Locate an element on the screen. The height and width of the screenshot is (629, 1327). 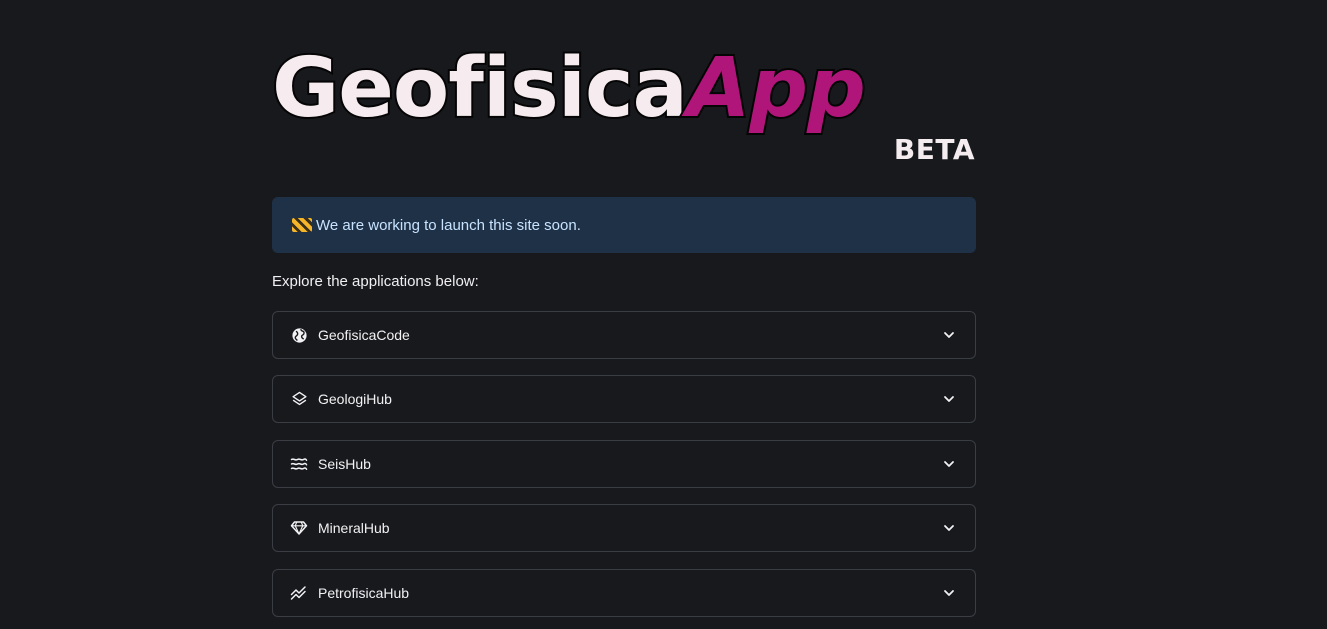
expander-petrofisicahub: PetrofisicaHub is located at coordinates (624, 593).